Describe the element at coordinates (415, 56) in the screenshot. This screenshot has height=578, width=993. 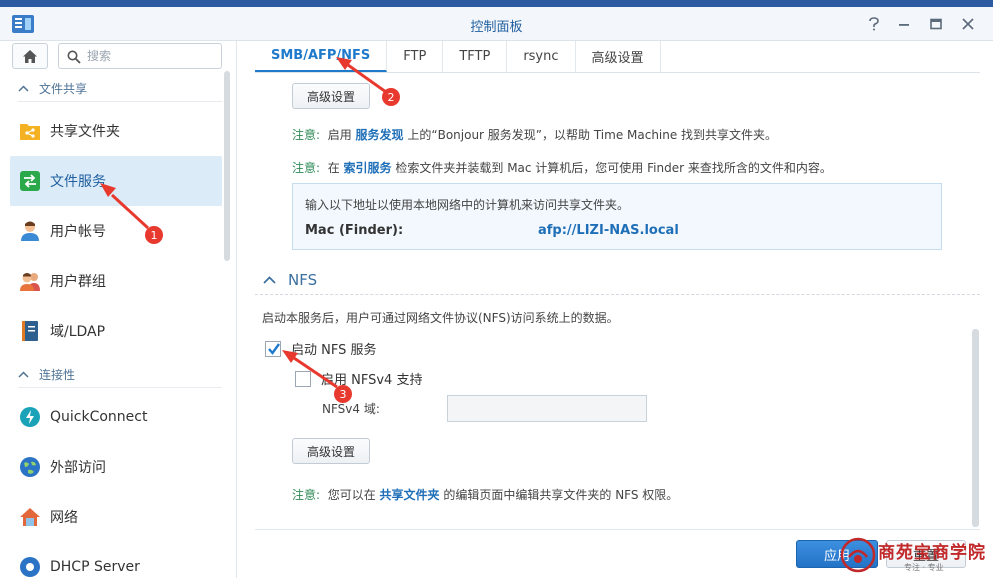
I see `tab-ftp: FTP` at that location.